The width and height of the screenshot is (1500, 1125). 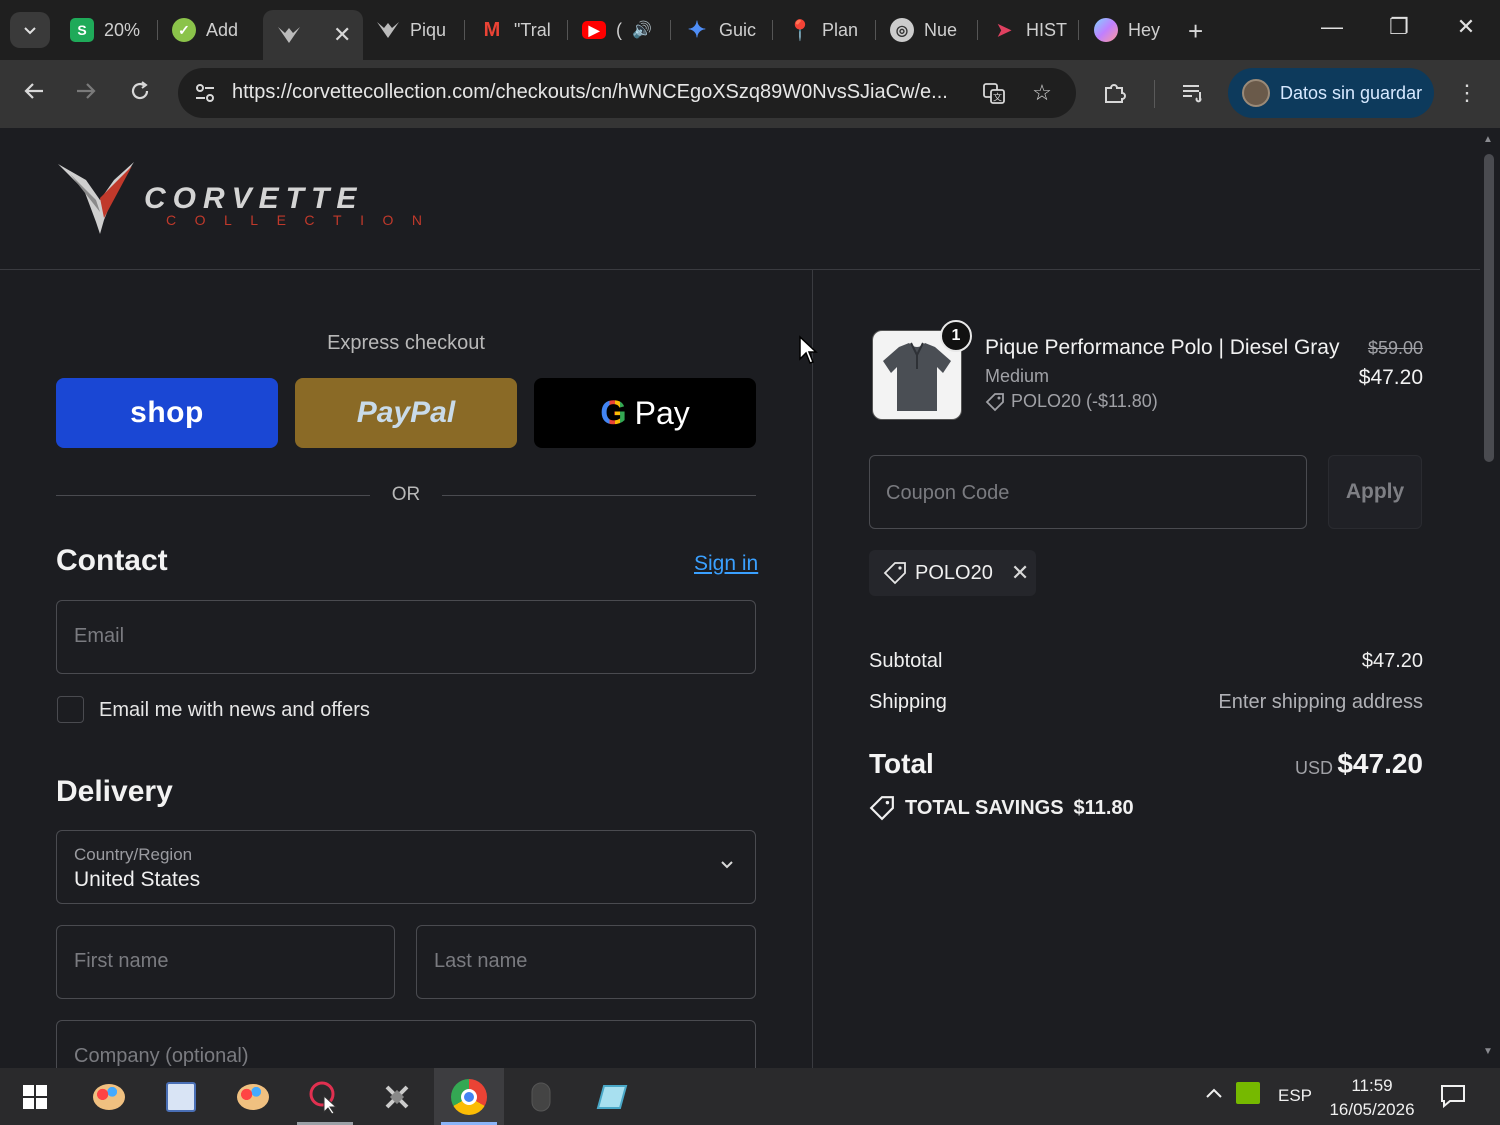 I want to click on bookmark-star-icon: ☆, so click(x=1042, y=93).